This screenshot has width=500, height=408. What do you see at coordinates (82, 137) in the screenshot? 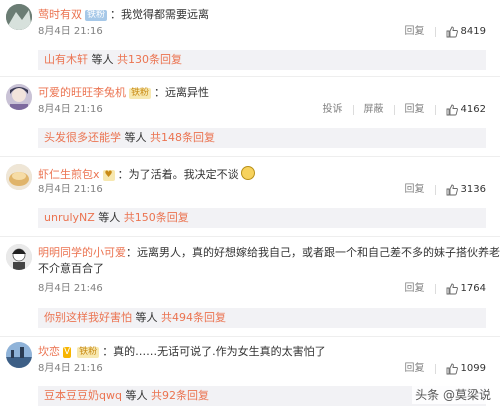
I see `reply-username: 头发很多还能学` at bounding box center [82, 137].